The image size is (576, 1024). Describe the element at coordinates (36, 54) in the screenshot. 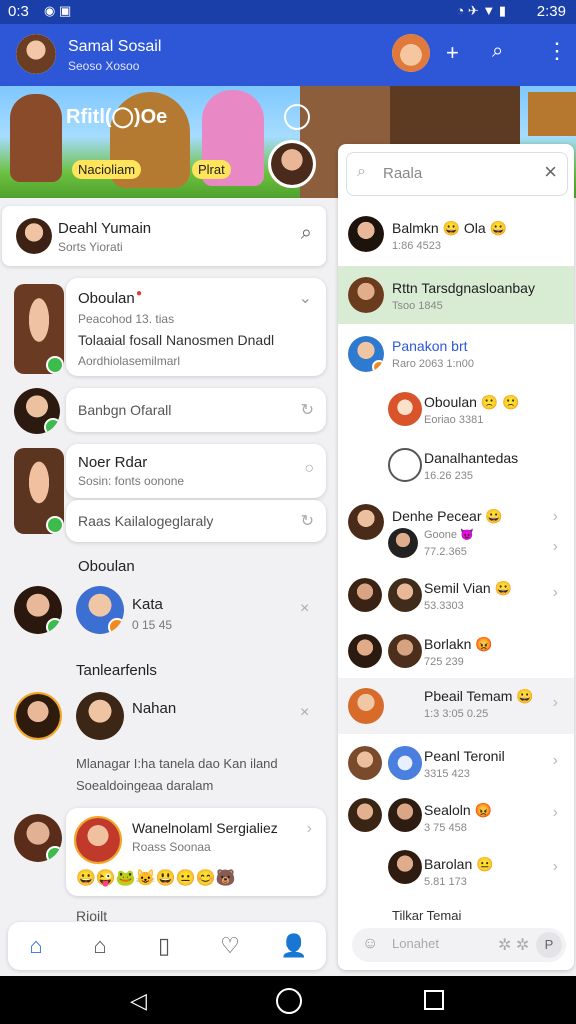

I see `profile-avatar` at that location.